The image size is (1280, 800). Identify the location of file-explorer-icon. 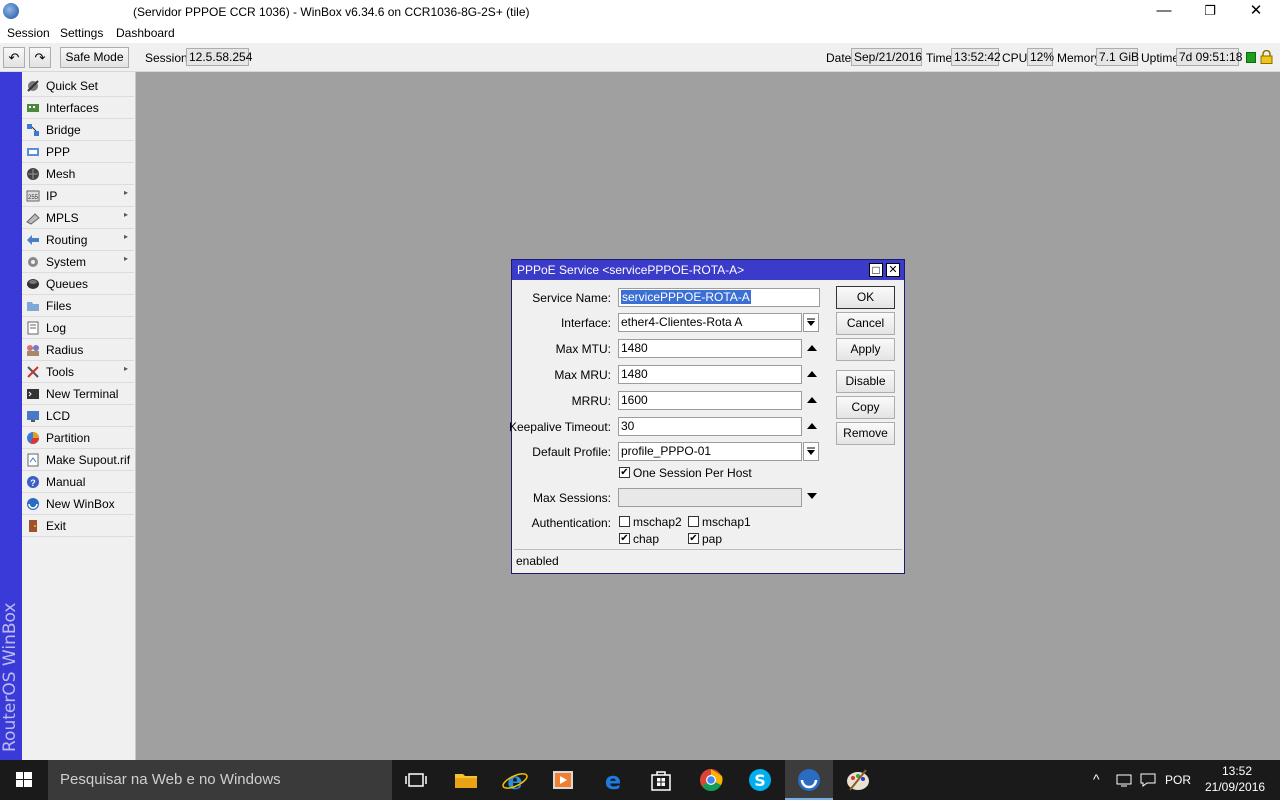
(466, 780).